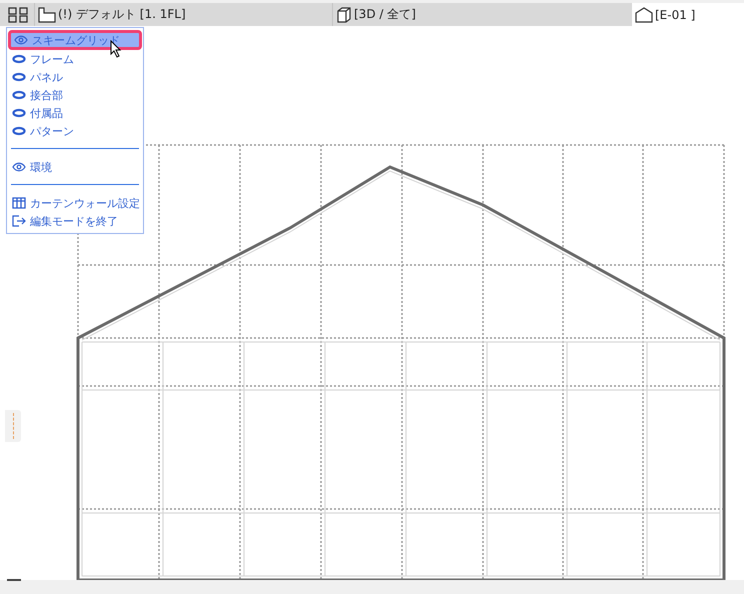 The width and height of the screenshot is (744, 594). I want to click on floor-plan-icon, so click(47, 14).